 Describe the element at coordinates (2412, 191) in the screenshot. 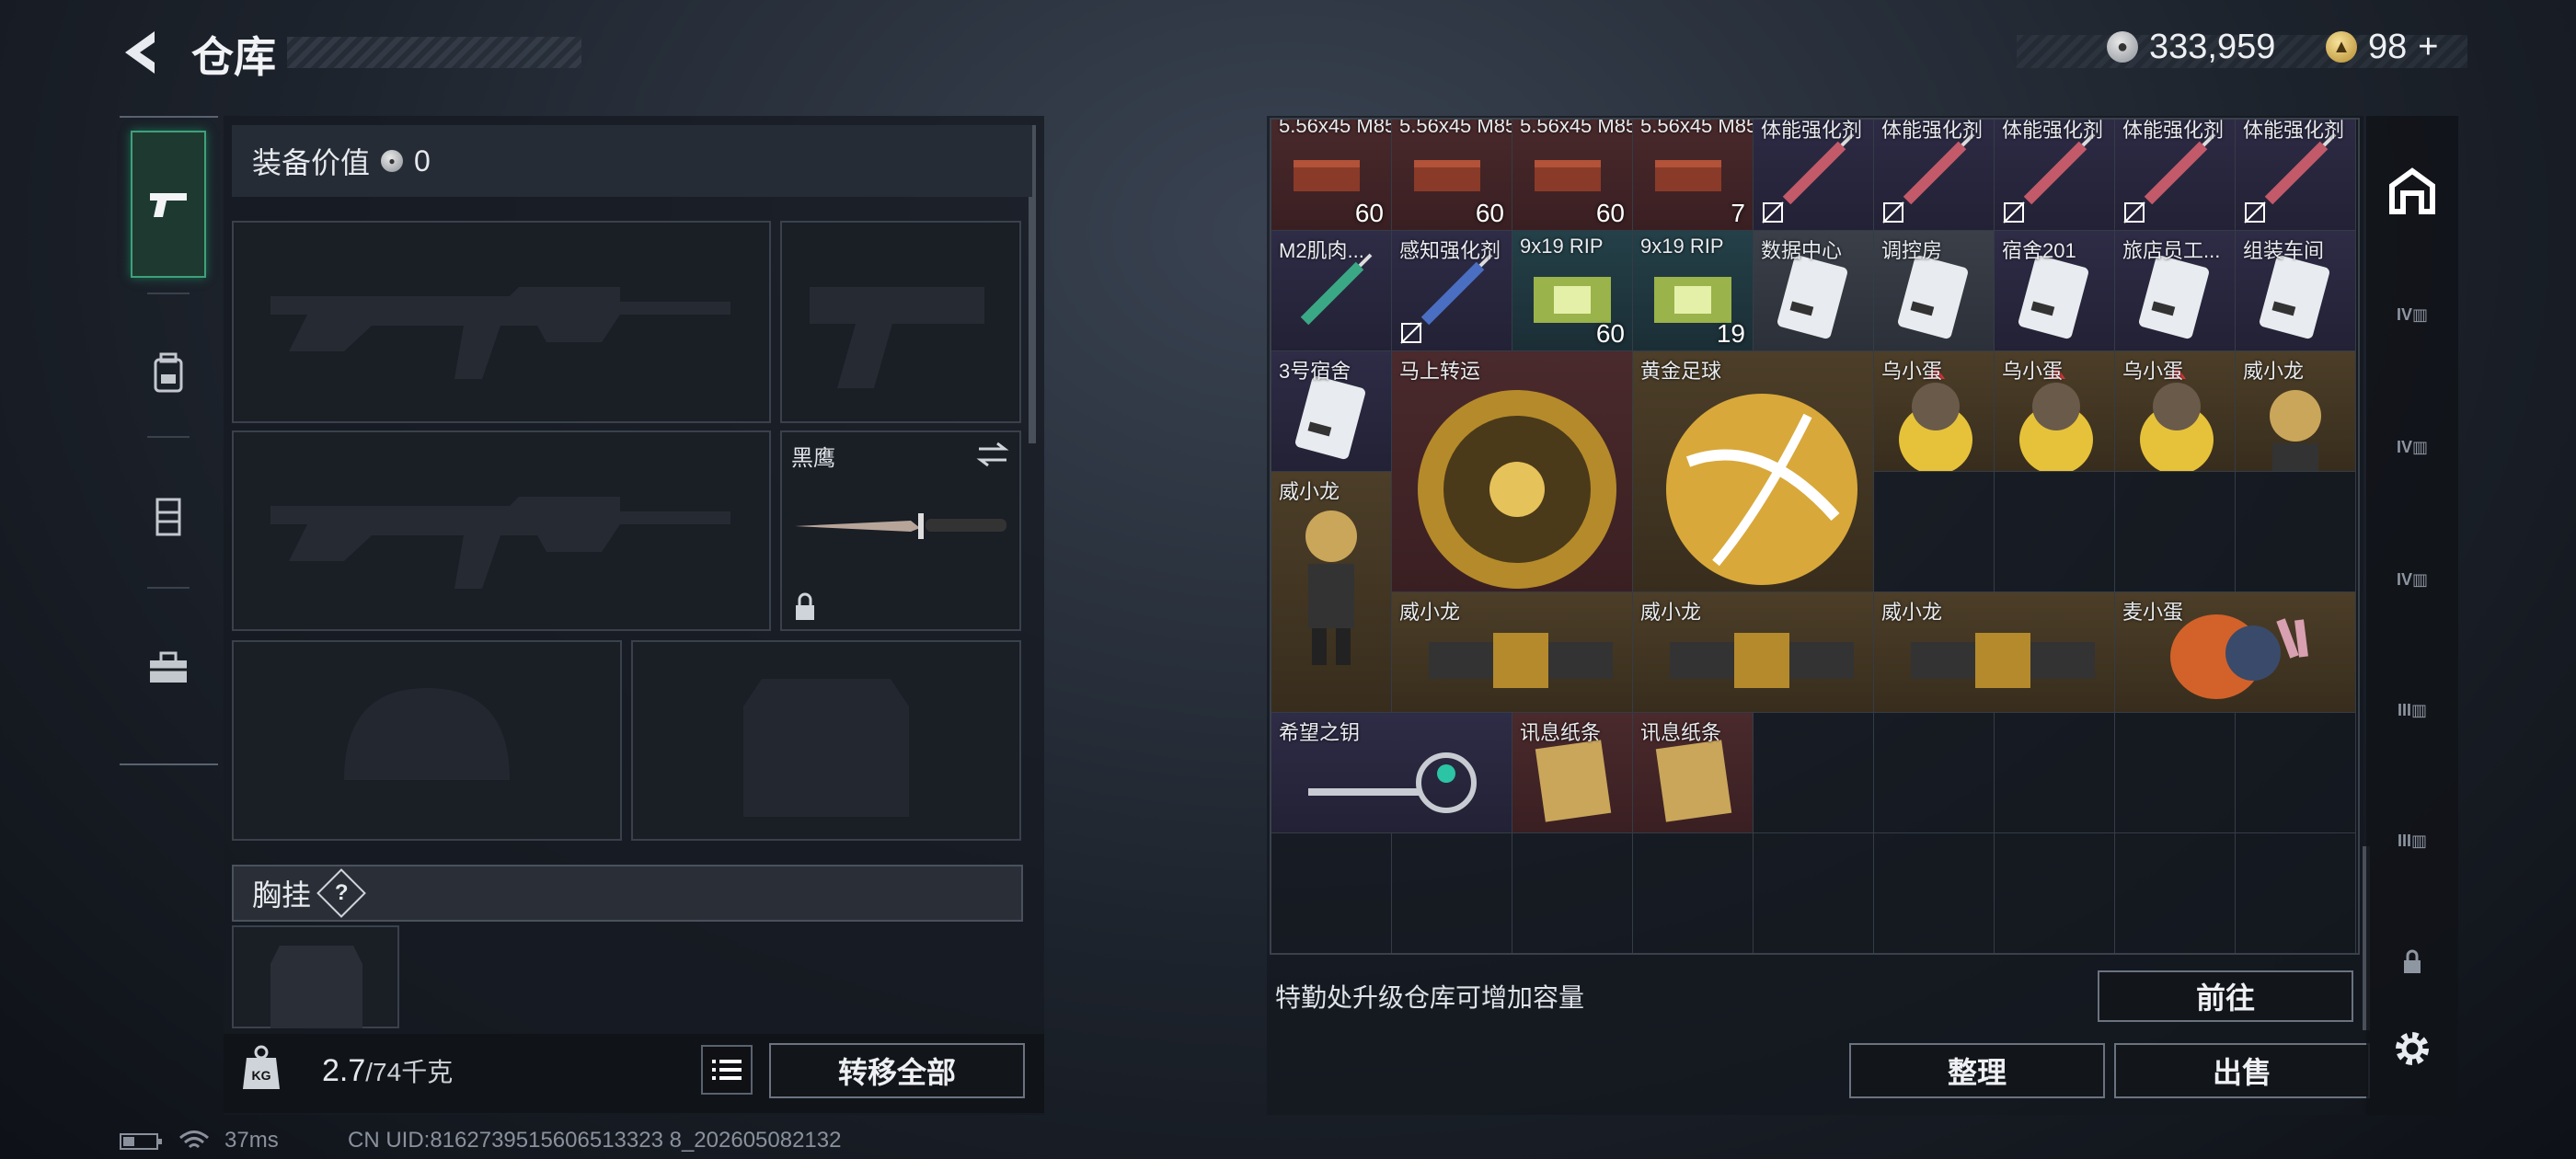

I see `warehouse-main-tab` at that location.